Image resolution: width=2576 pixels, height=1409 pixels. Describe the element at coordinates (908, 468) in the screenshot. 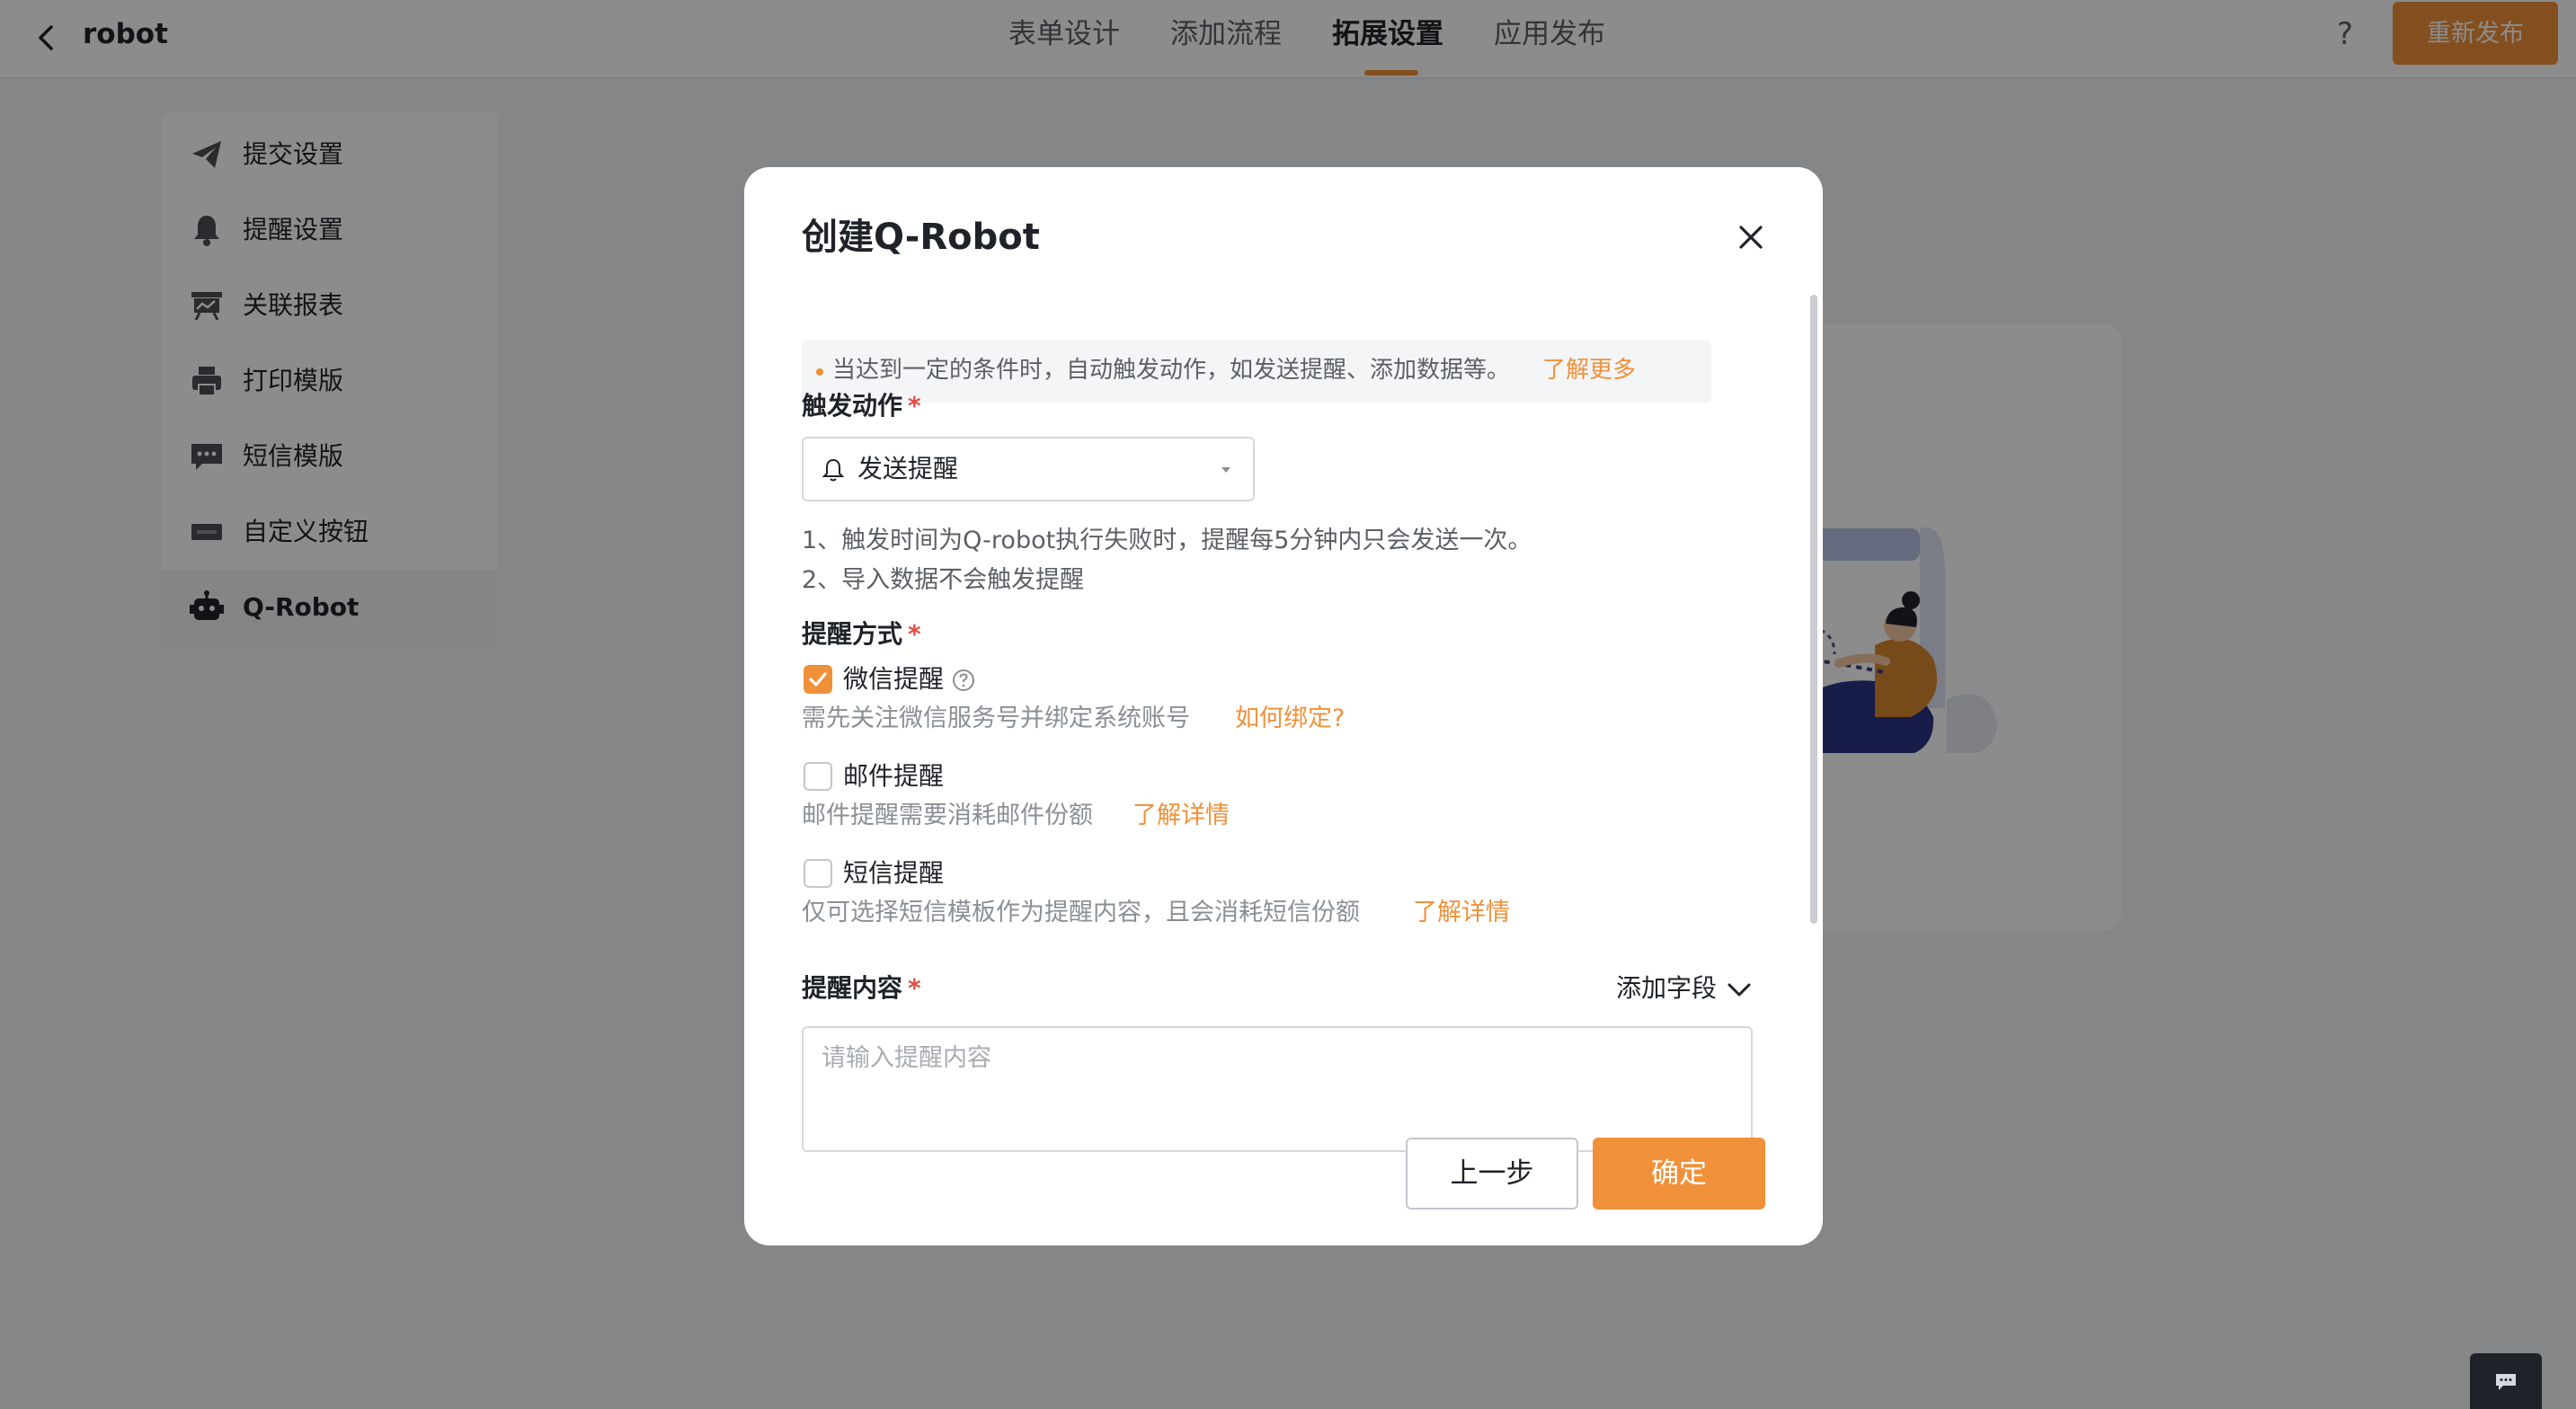

I see `trigger-action-value: 发送提醒` at that location.